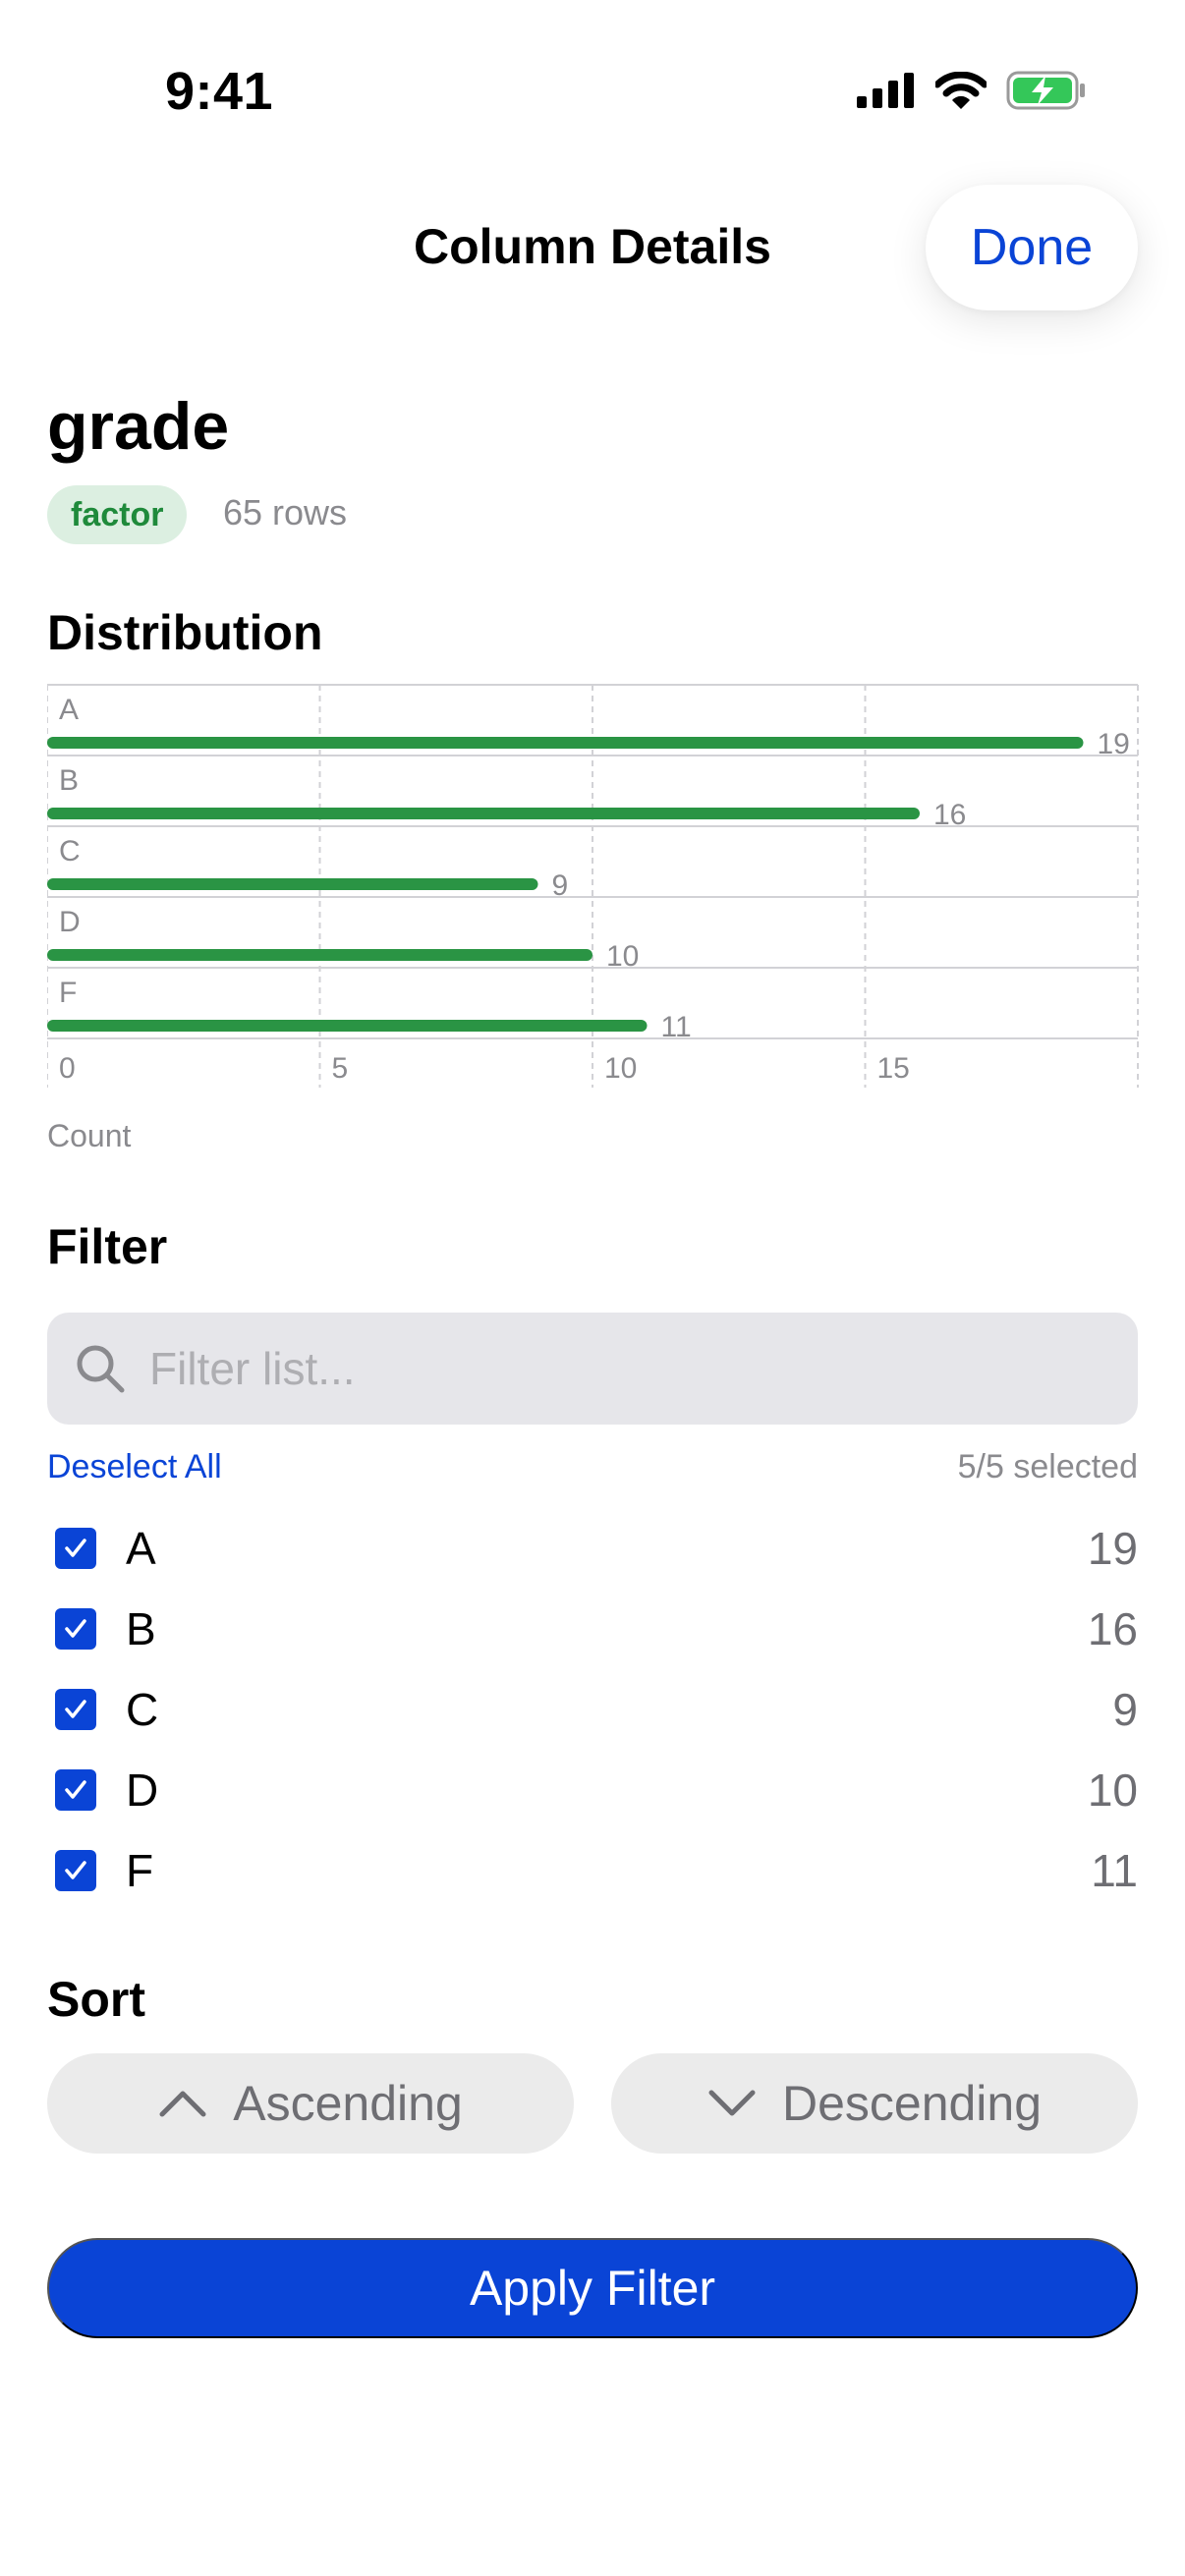 The width and height of the screenshot is (1185, 2576). Describe the element at coordinates (1125, 1709) in the screenshot. I see `option-count: 9` at that location.